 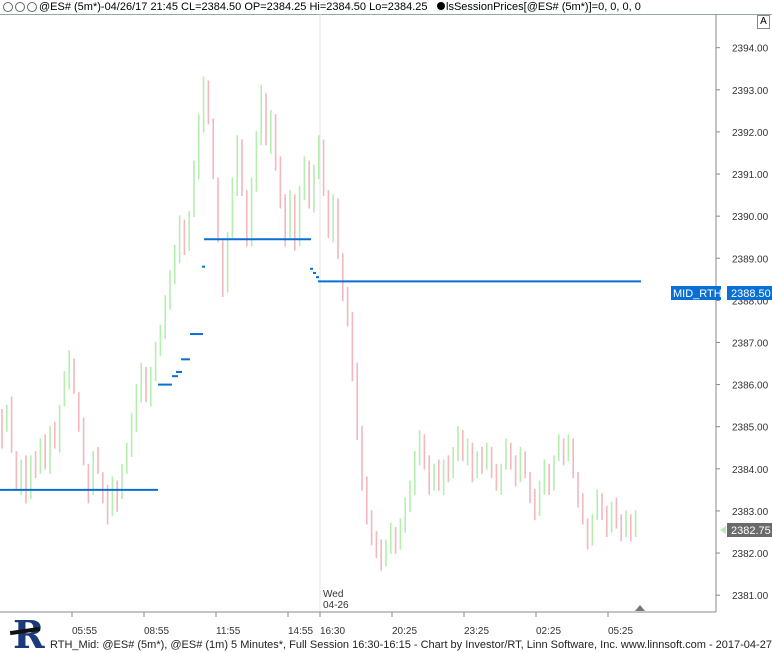 What do you see at coordinates (441, 6) in the screenshot?
I see `indicator-dot-icon` at bounding box center [441, 6].